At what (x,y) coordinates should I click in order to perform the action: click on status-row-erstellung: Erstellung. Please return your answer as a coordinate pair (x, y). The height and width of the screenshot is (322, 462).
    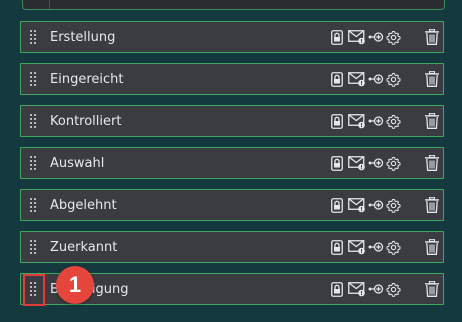
    Looking at the image, I should click on (232, 37).